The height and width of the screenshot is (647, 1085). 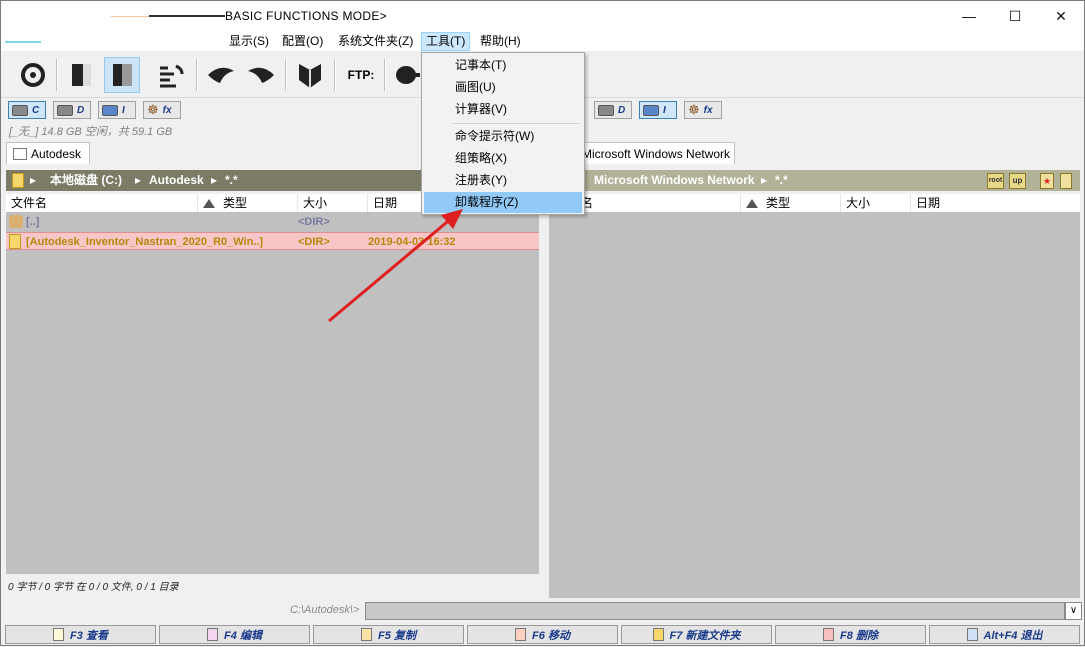 I want to click on annotation-arrow, so click(x=395, y=266).